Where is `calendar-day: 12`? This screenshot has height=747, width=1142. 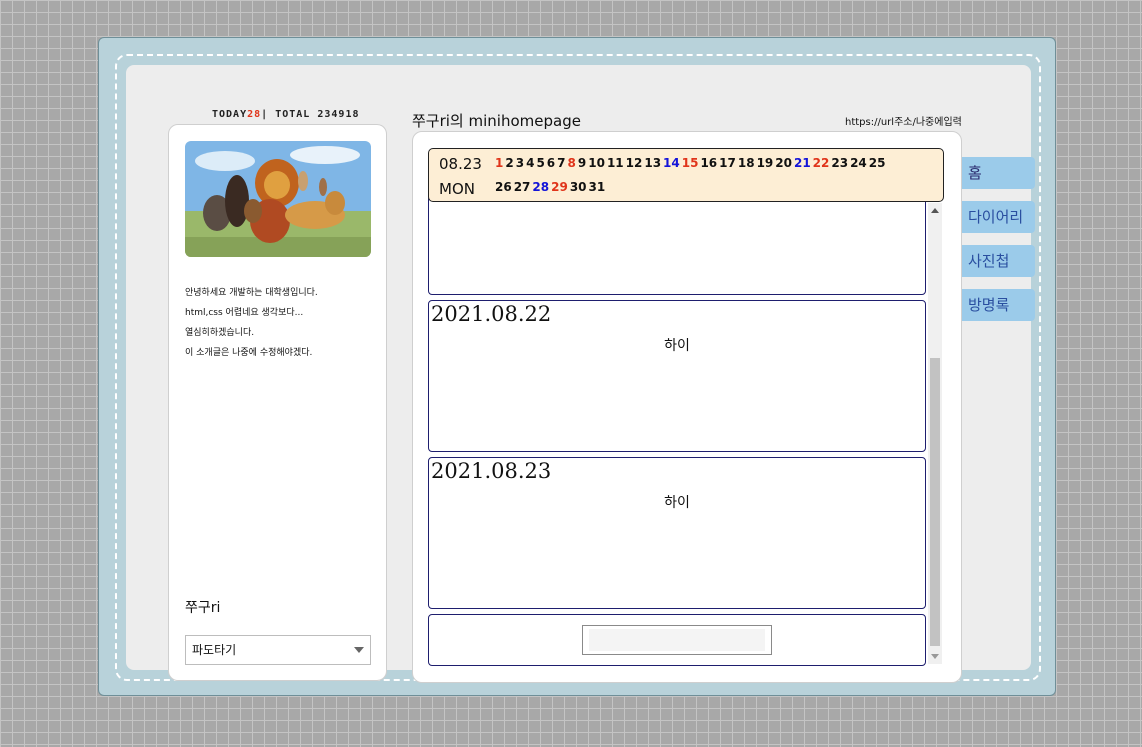
calendar-day: 12 is located at coordinates (634, 163).